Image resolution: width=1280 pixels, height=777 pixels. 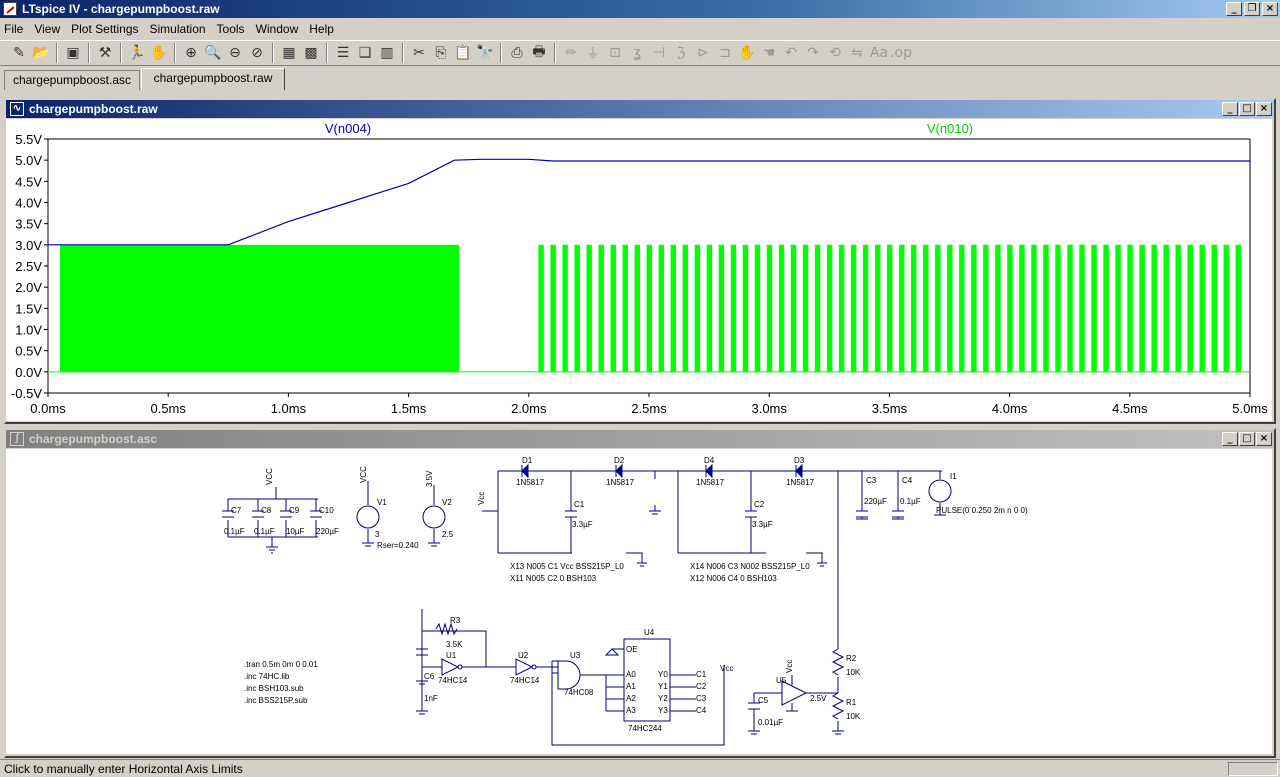 What do you see at coordinates (681, 53) in the screenshot?
I see `inductor-icon: ℨ` at bounding box center [681, 53].